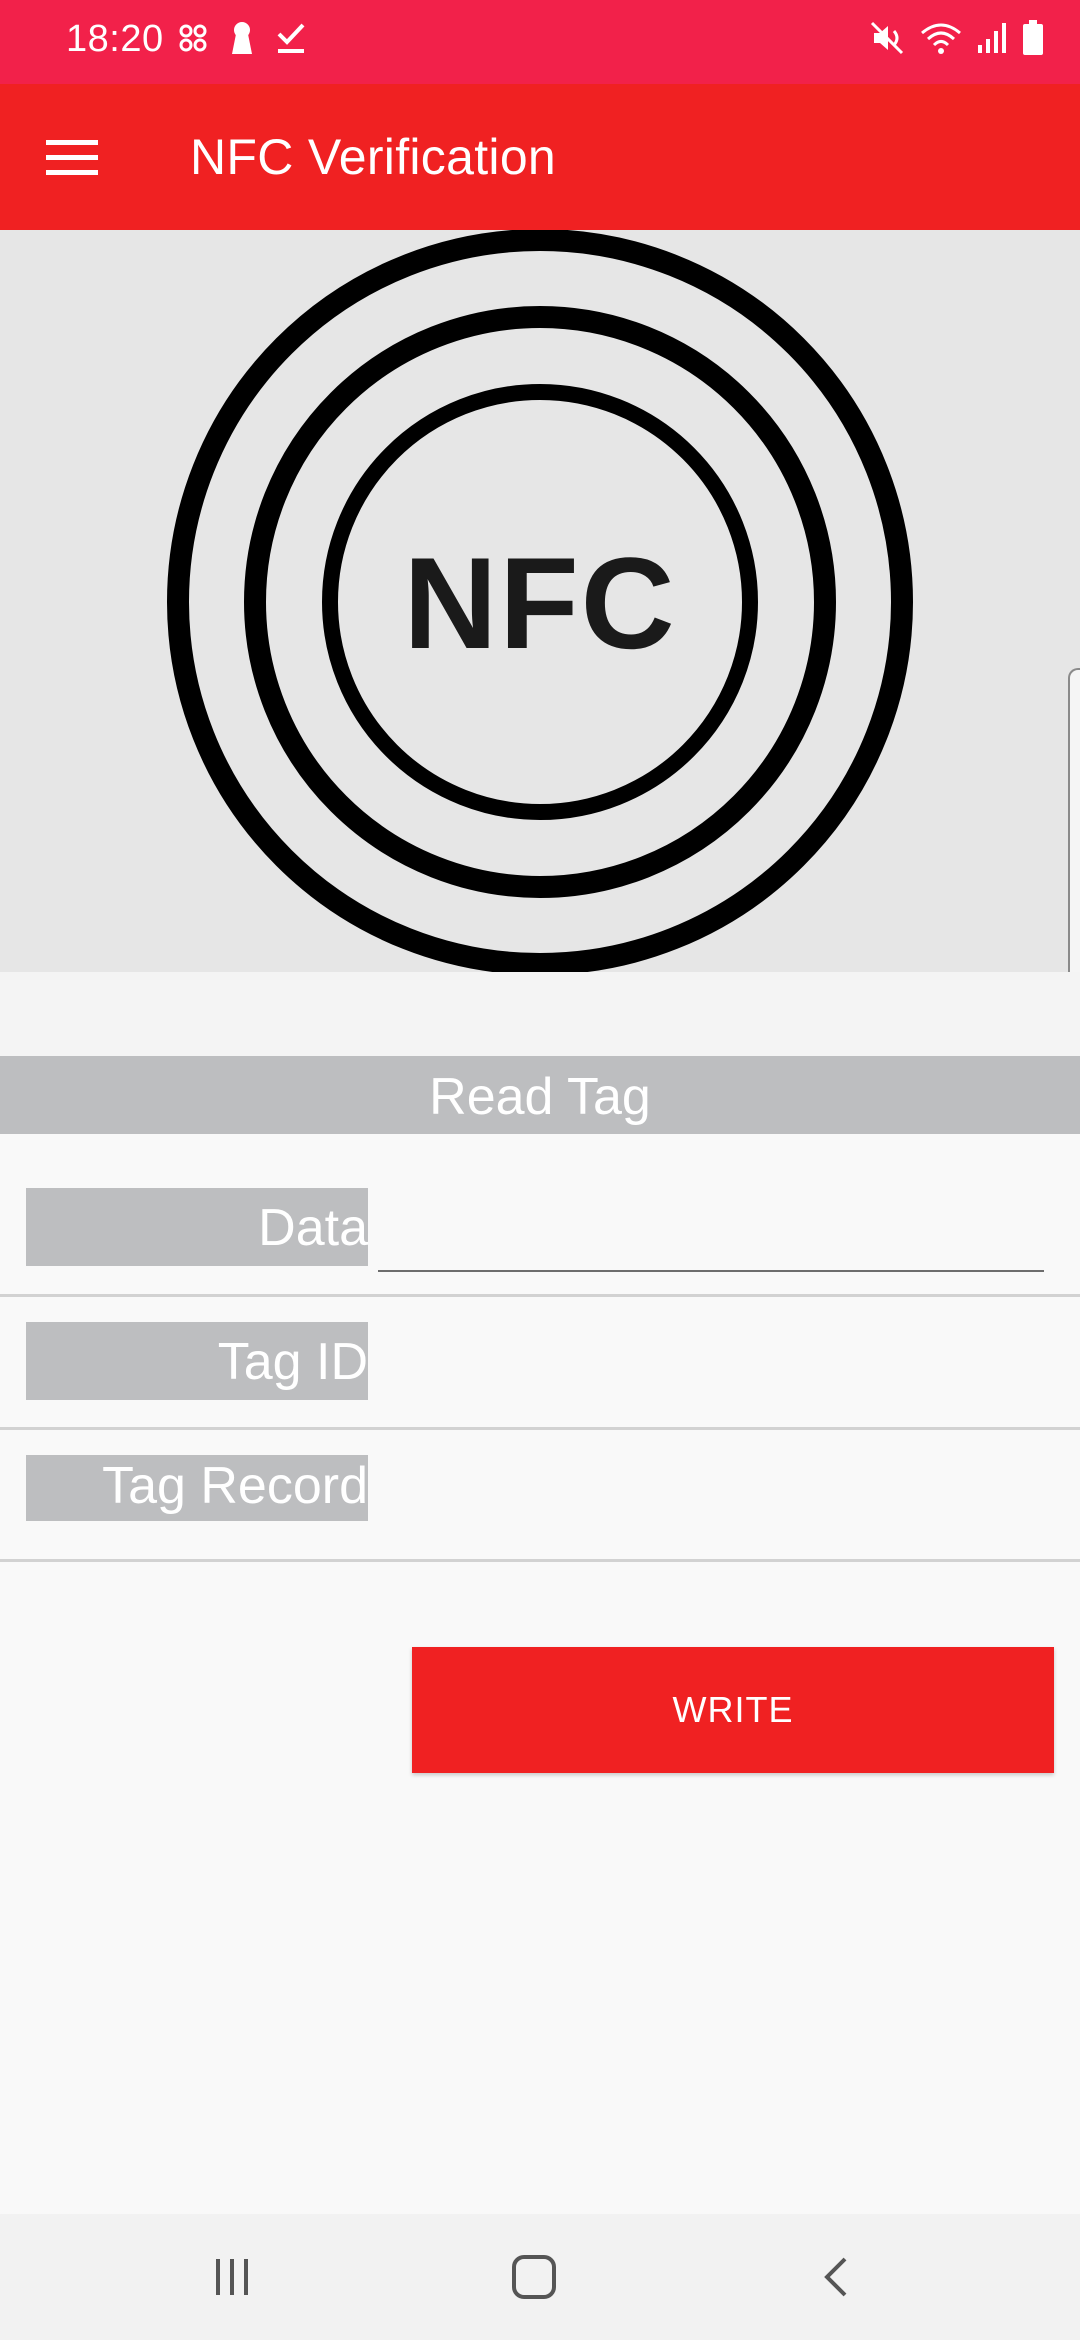 The height and width of the screenshot is (2340, 1080). I want to click on page-title: NFC Verification, so click(373, 157).